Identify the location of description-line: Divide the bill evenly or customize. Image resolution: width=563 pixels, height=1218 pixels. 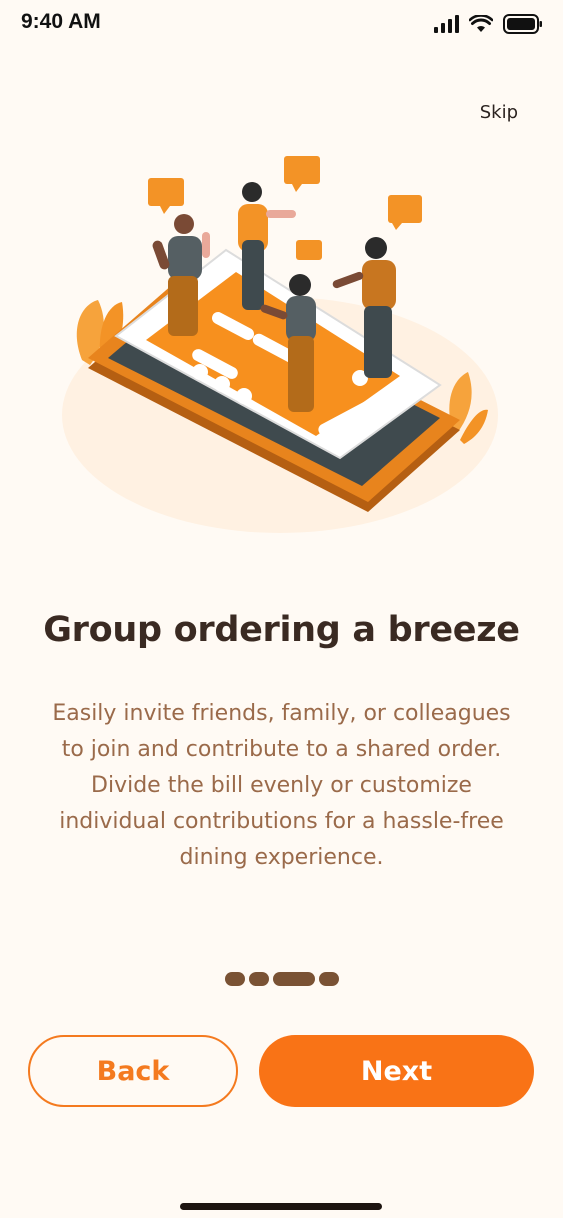
(281, 785).